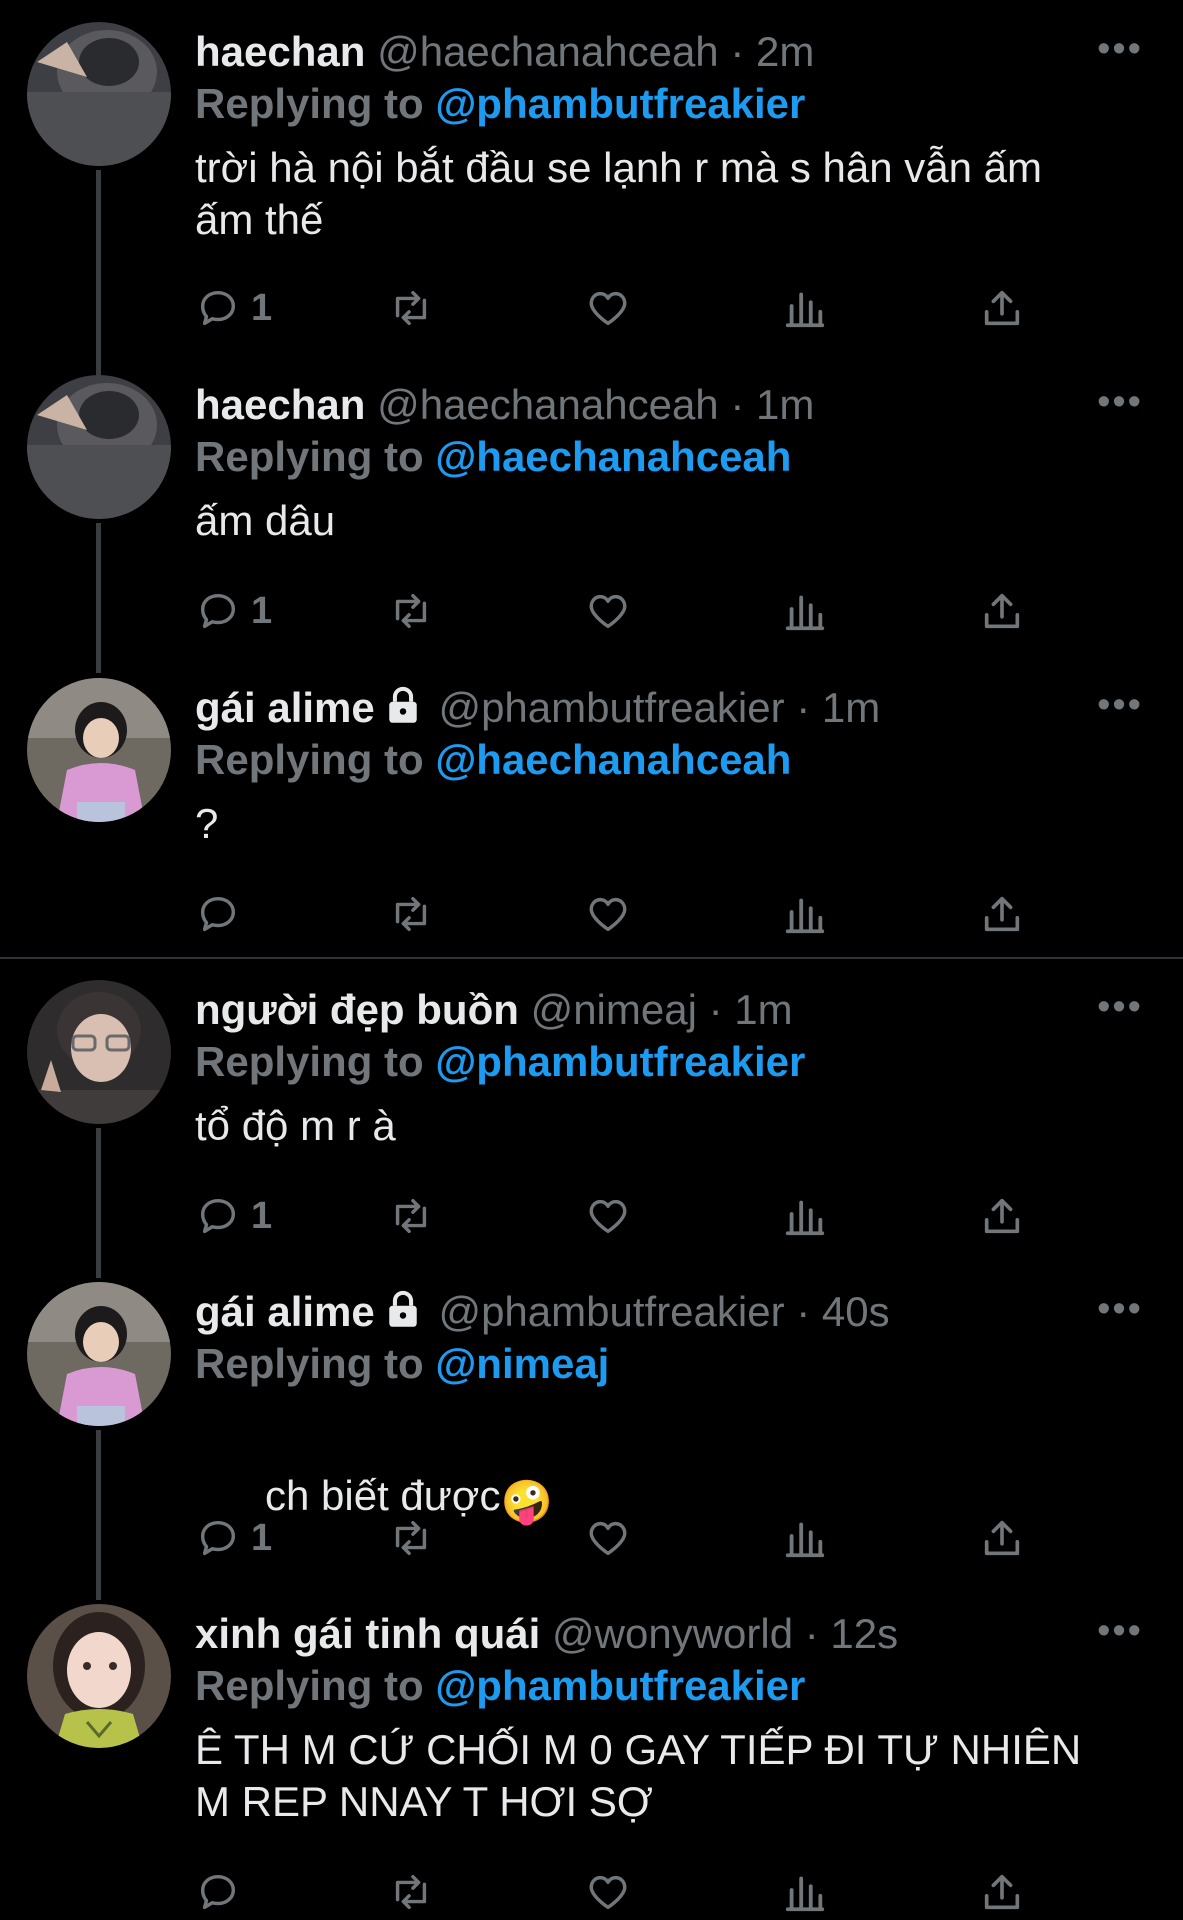 This screenshot has height=1920, width=1183. I want to click on tweet-text: ấm dâu, so click(265, 520).